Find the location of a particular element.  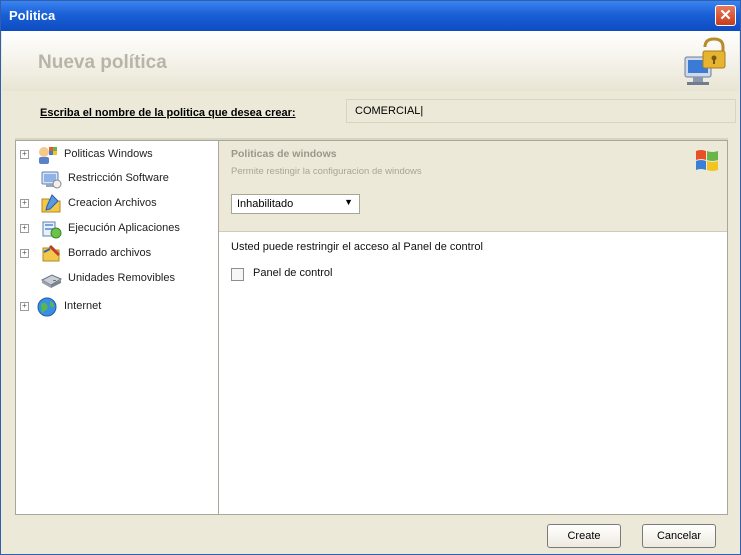

tree-item-label: Creacion Archivos is located at coordinates (112, 203).